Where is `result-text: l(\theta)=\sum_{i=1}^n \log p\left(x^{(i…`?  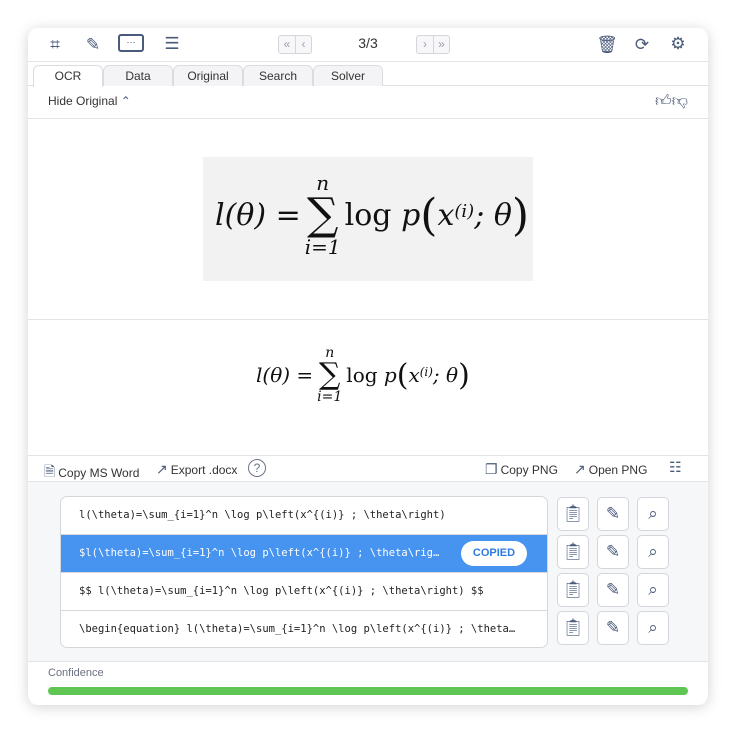 result-text: l(\theta)=\sum_{i=1}^n \log p\left(x^{(i… is located at coordinates (262, 515).